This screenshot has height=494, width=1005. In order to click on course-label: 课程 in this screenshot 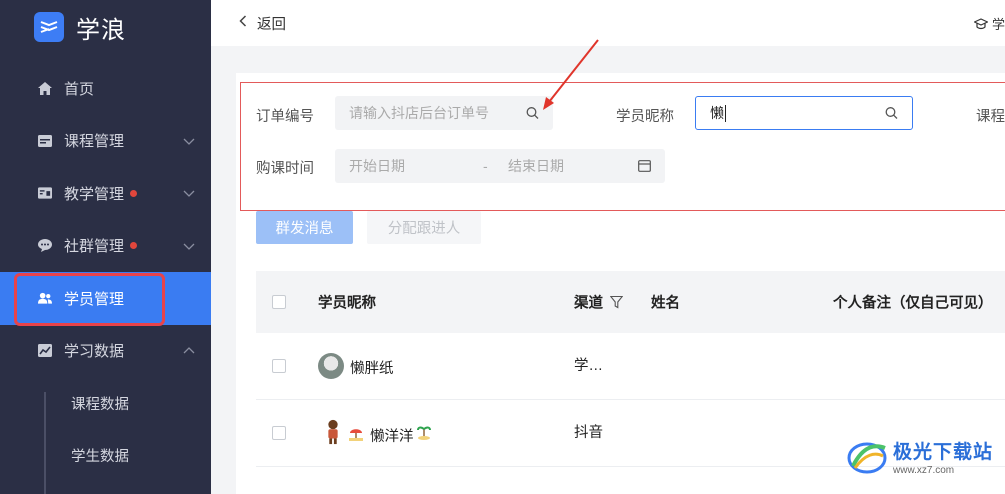, I will do `click(990, 117)`.